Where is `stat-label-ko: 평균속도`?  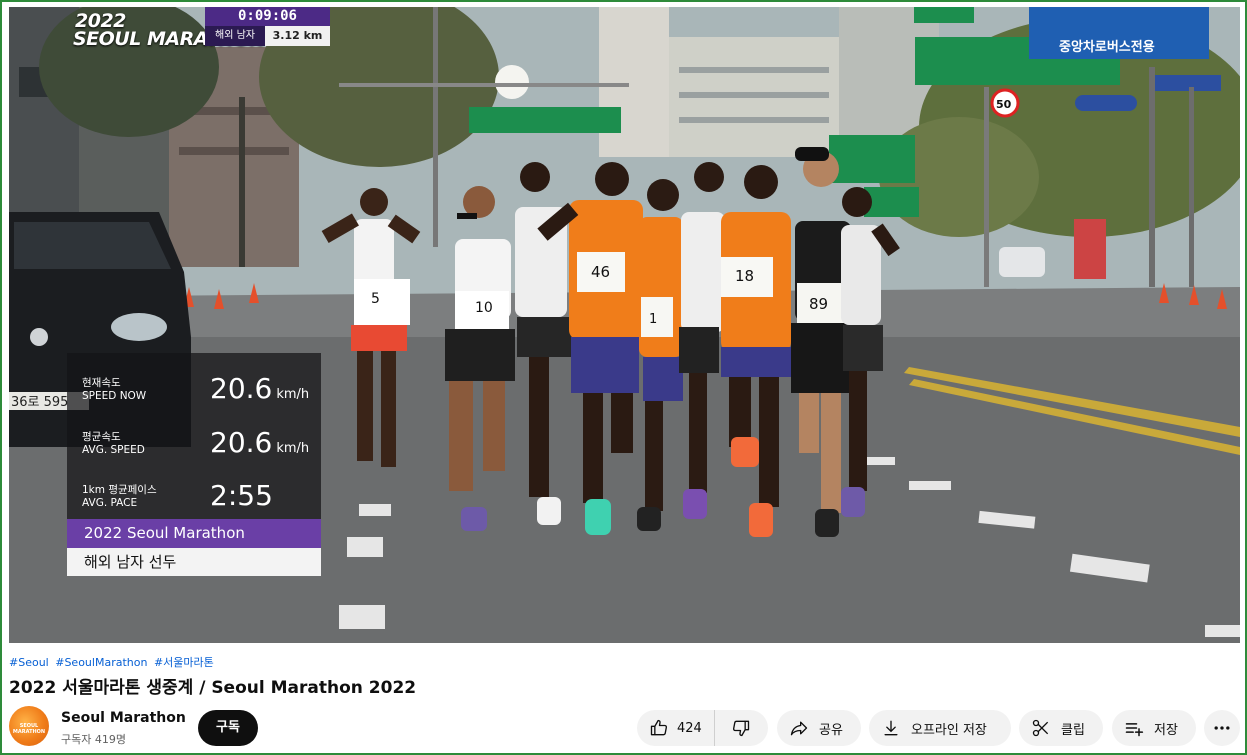
stat-label-ko: 평균속도 is located at coordinates (101, 437).